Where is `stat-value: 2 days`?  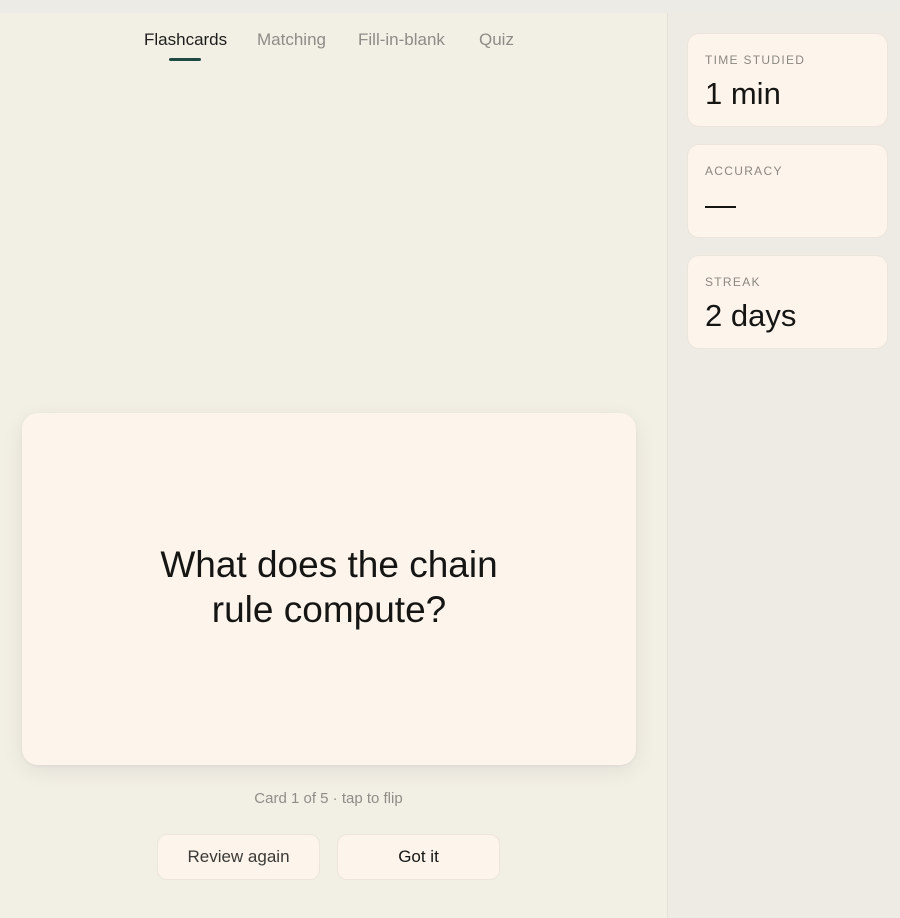 stat-value: 2 days is located at coordinates (751, 315).